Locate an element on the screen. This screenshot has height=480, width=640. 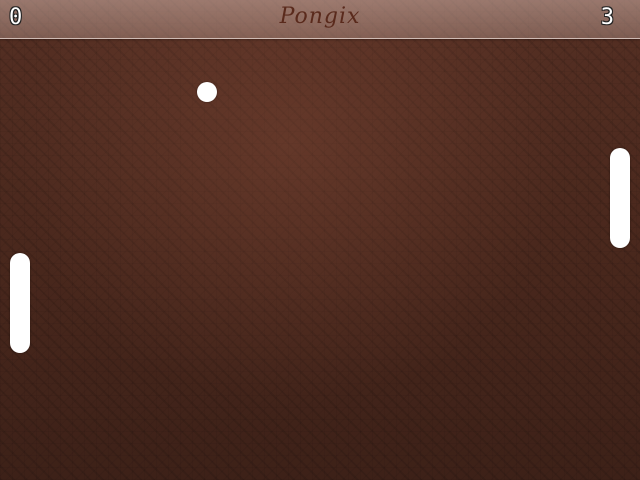
ball is located at coordinates (207, 92).